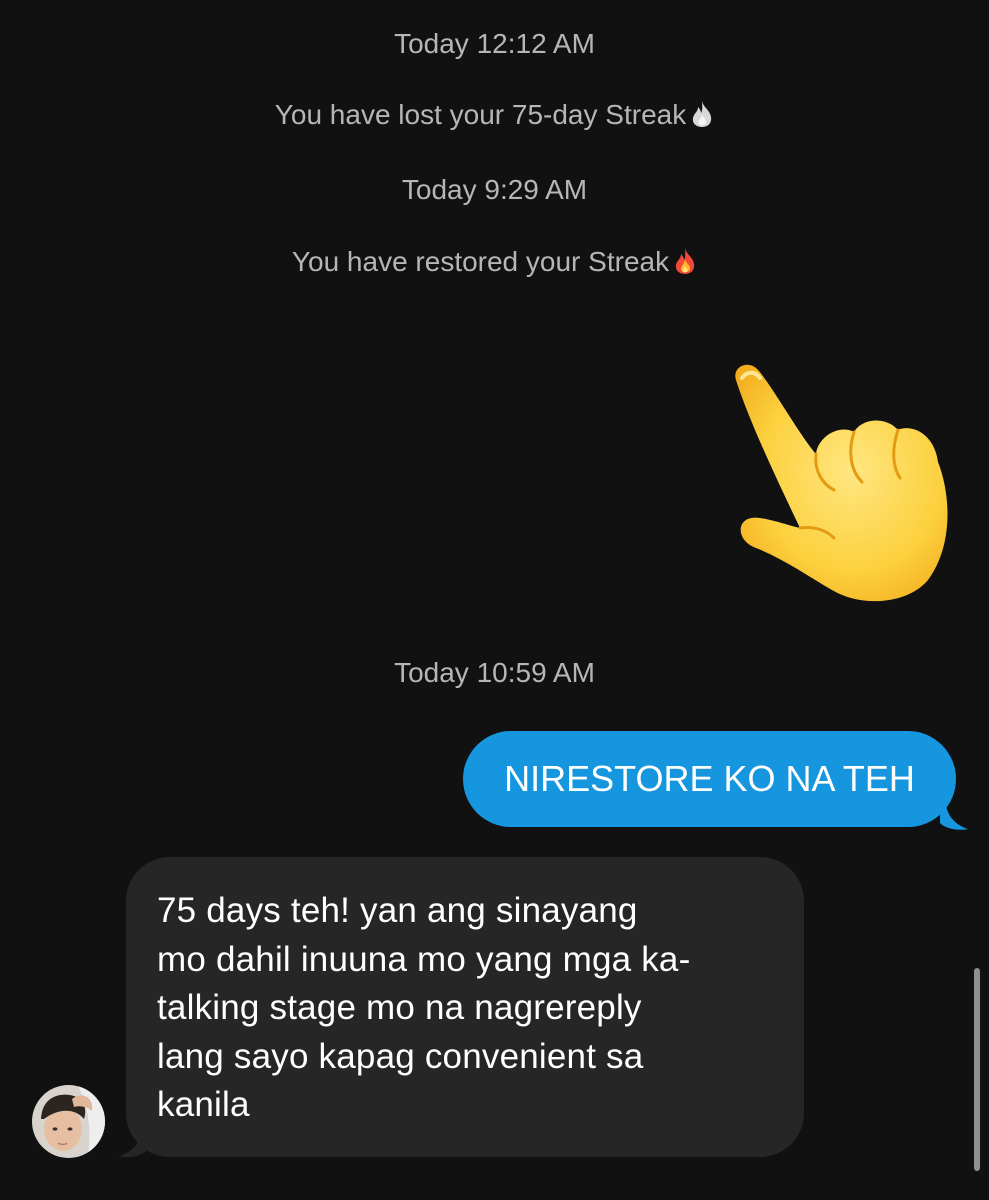 This screenshot has width=989, height=1200. What do you see at coordinates (840, 483) in the screenshot?
I see `pointing-down-emoji` at bounding box center [840, 483].